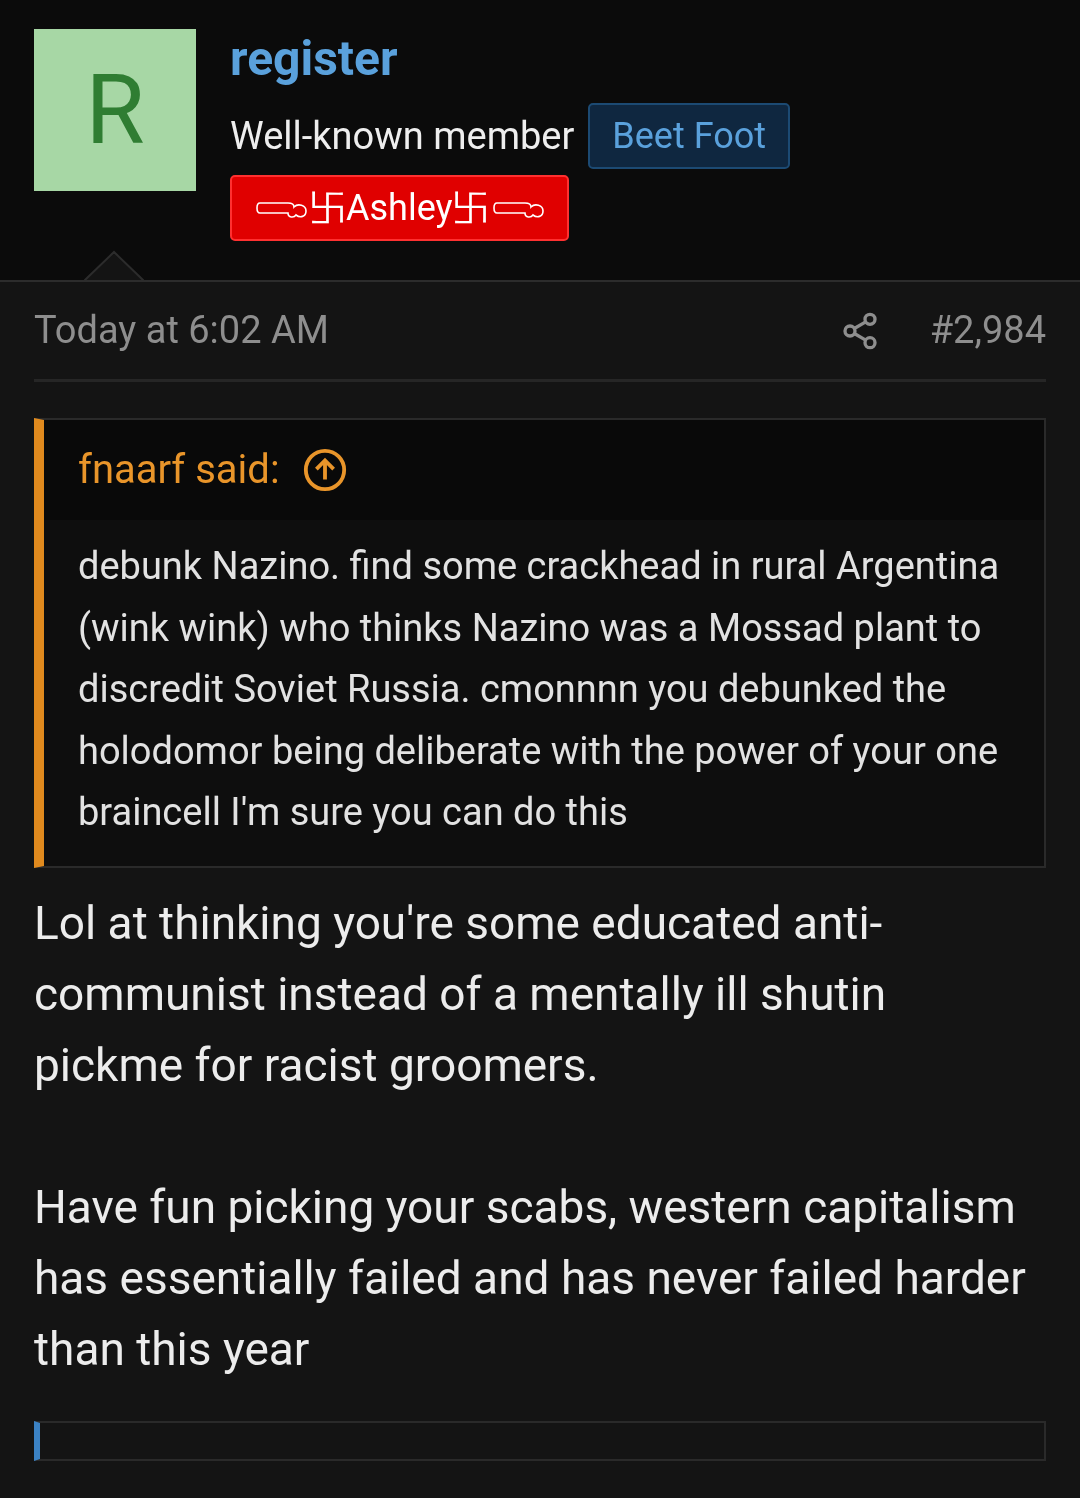  What do you see at coordinates (179, 470) in the screenshot?
I see `quote-author: fnaarf said:` at bounding box center [179, 470].